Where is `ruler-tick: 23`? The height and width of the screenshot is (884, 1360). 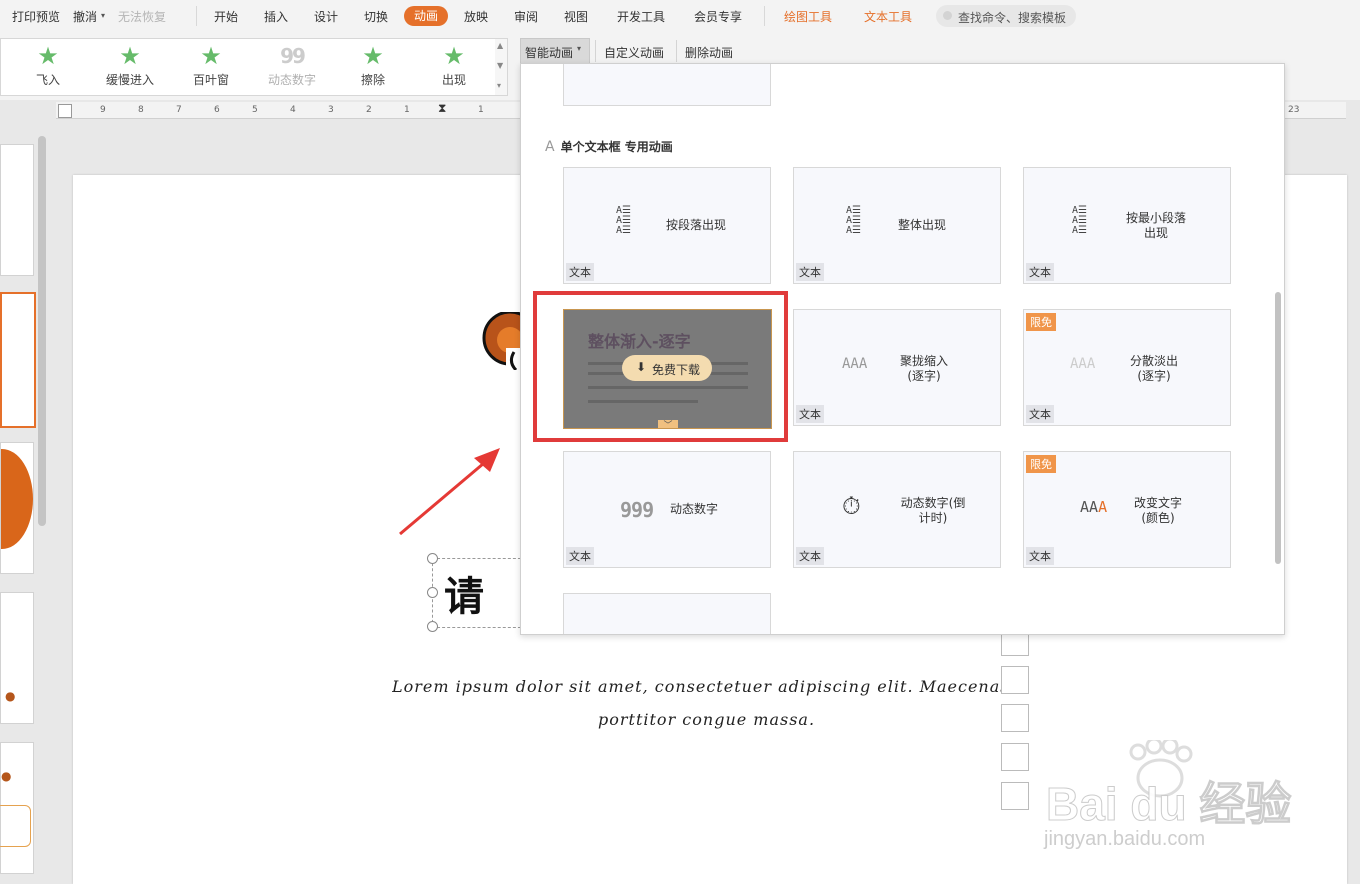 ruler-tick: 23 is located at coordinates (1294, 110).